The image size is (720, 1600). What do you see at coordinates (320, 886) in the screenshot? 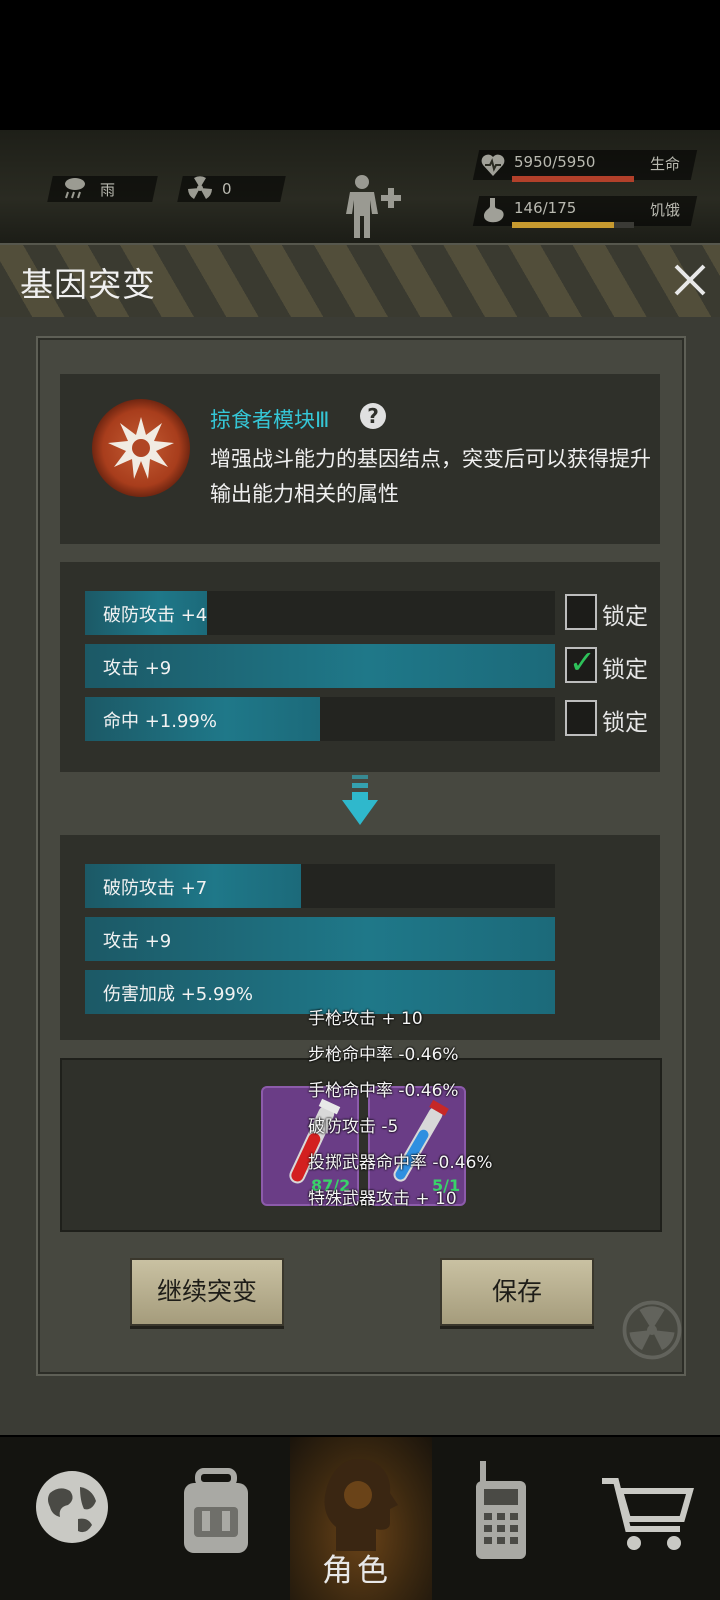
I see `new-attr-bar: 破防攻击 +7` at bounding box center [320, 886].